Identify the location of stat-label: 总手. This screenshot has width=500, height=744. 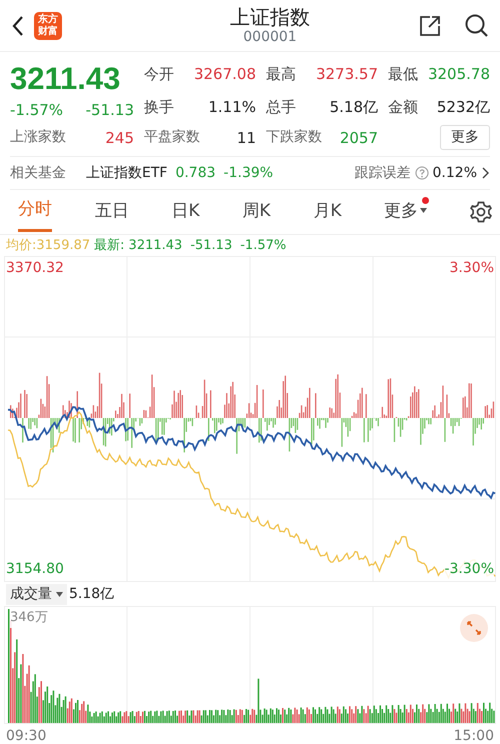
(281, 107).